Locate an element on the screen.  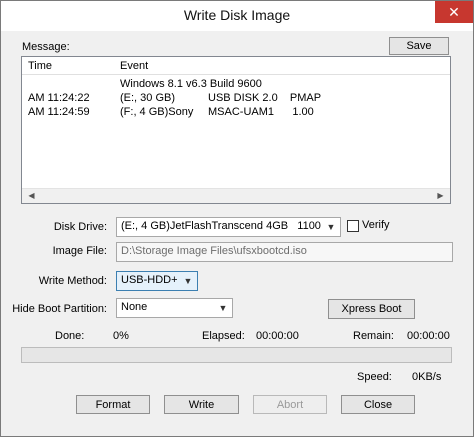
log-header: Time Event is located at coordinates (236, 66).